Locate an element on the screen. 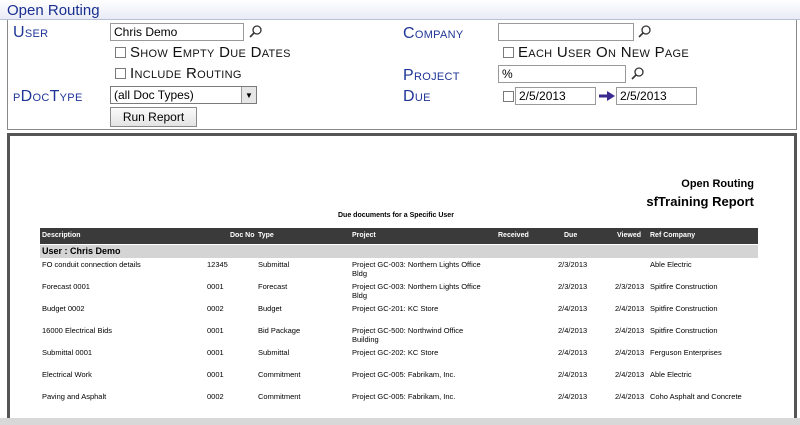 The image size is (800, 425). arrow-right-icon is located at coordinates (607, 96).